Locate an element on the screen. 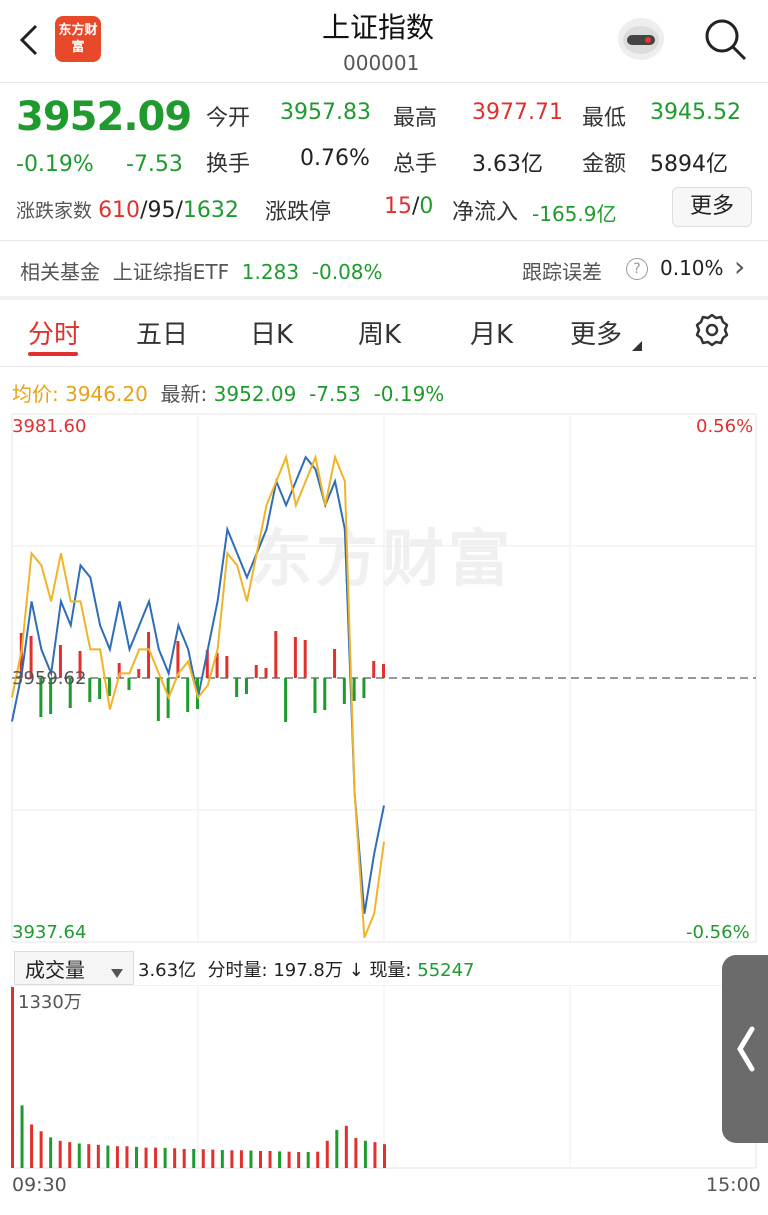 This screenshot has height=1215, width=768. chevron-right-icon: › is located at coordinates (739, 266).